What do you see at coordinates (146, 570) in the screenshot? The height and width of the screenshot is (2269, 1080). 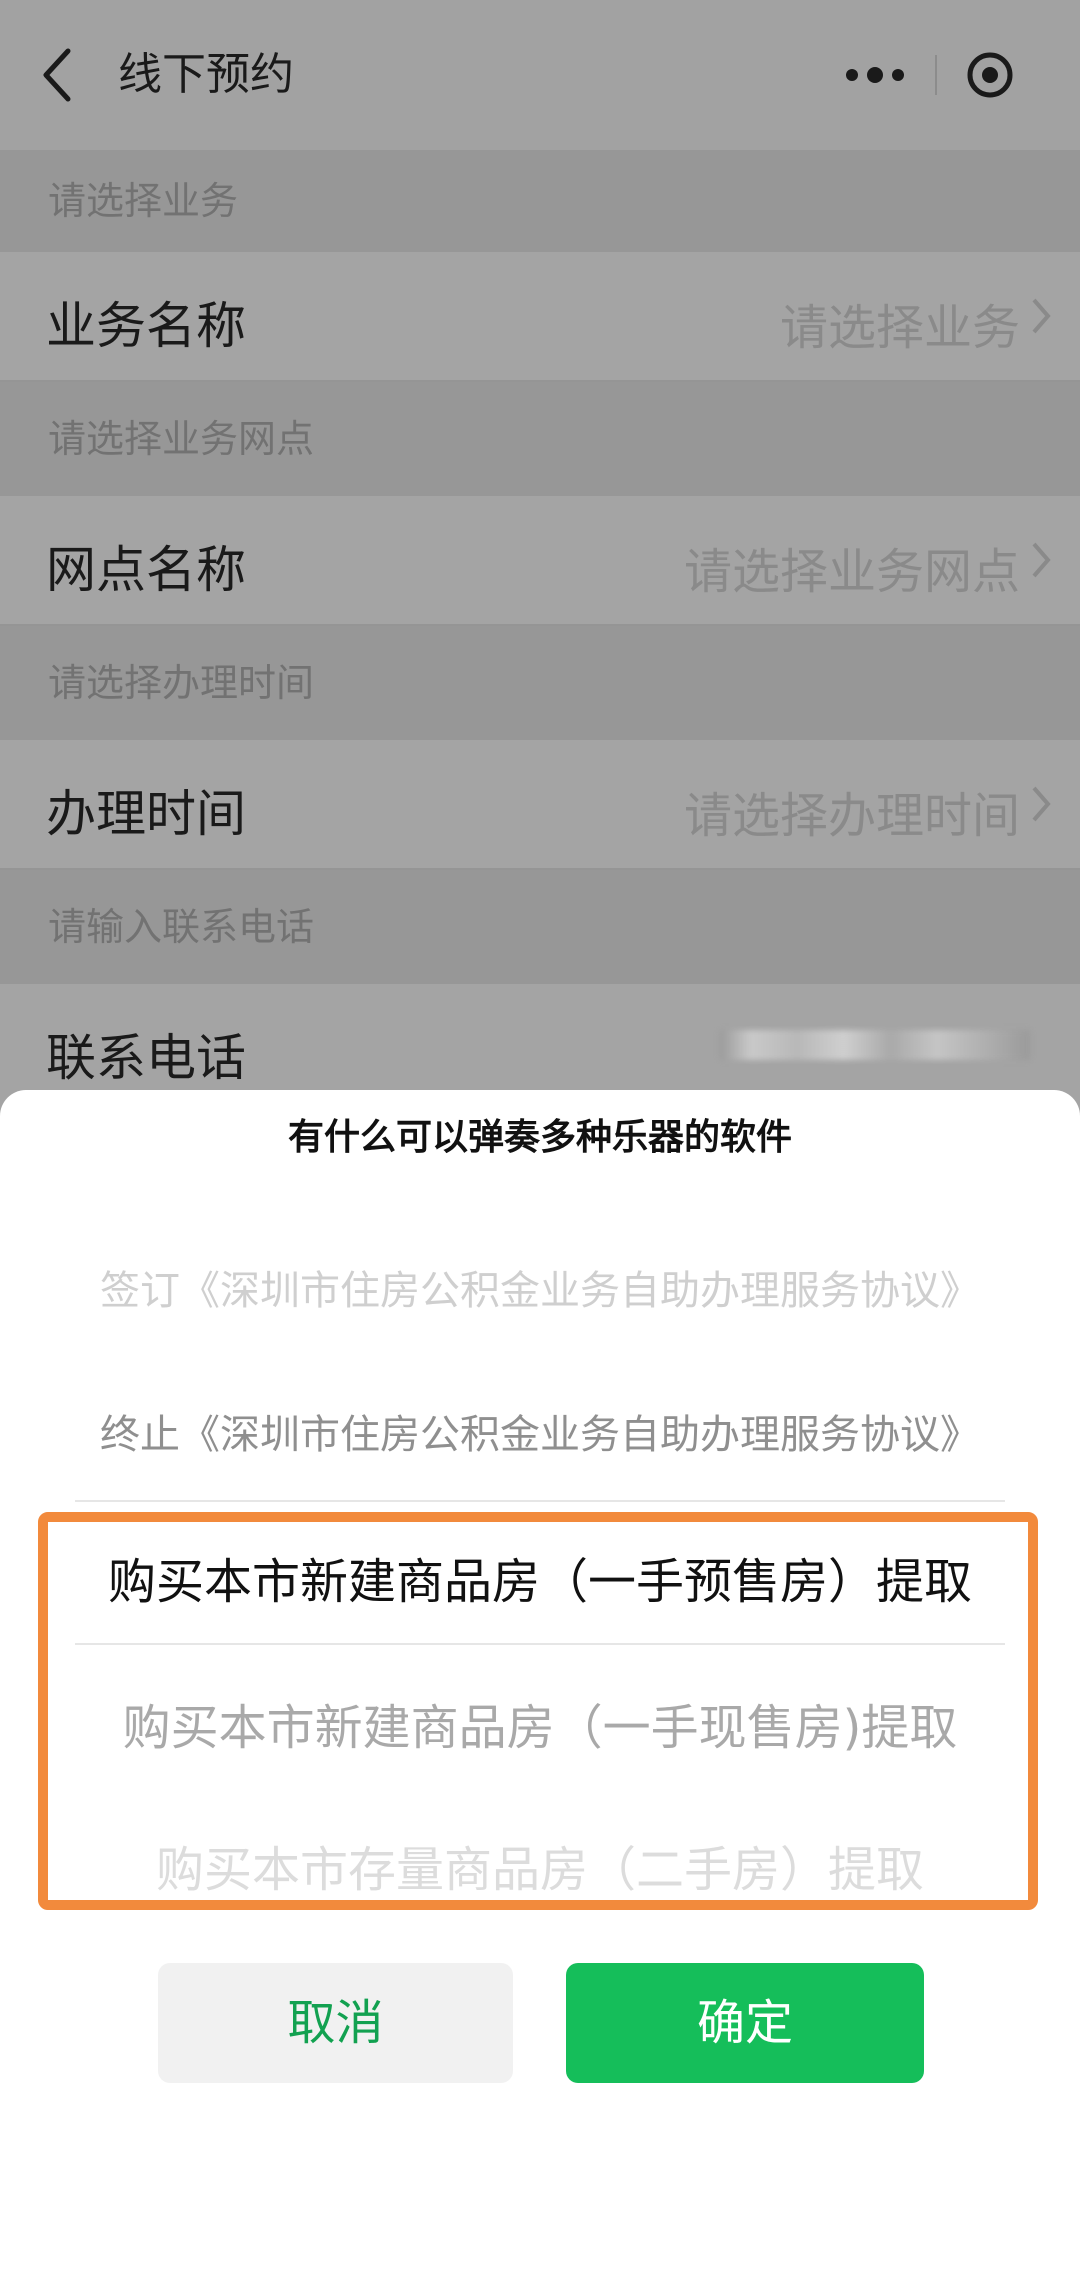 I see `row-label: 网点名称` at bounding box center [146, 570].